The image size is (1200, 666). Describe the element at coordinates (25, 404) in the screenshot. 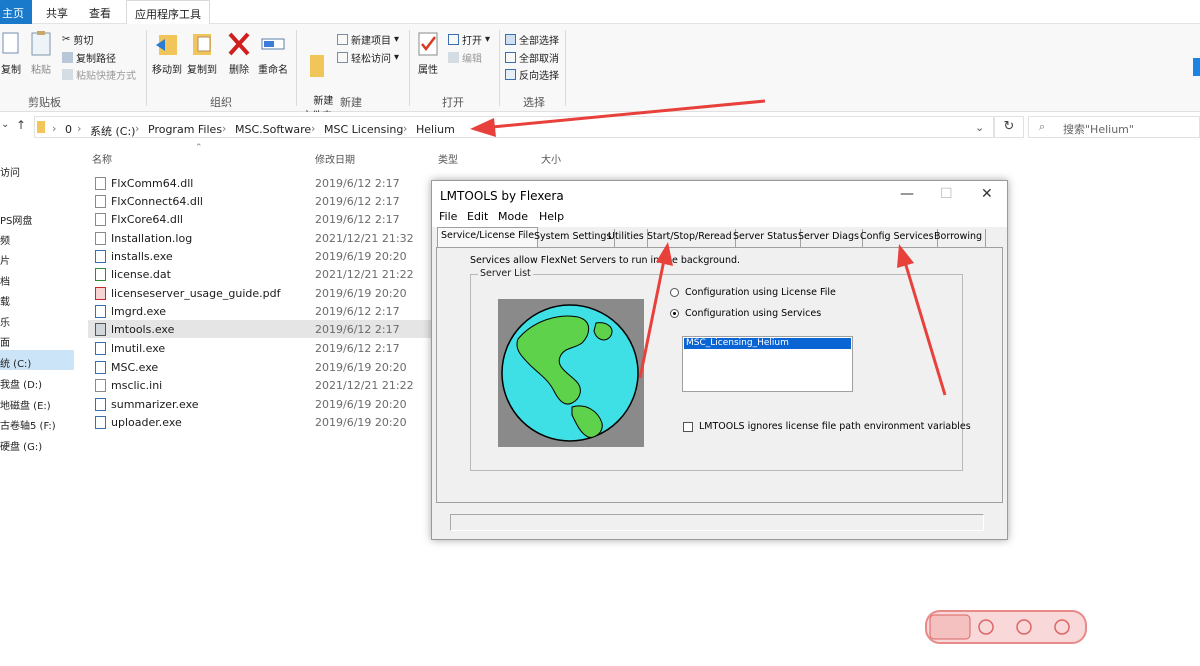

I see `nav-item: 地磁盘 (E:)` at that location.